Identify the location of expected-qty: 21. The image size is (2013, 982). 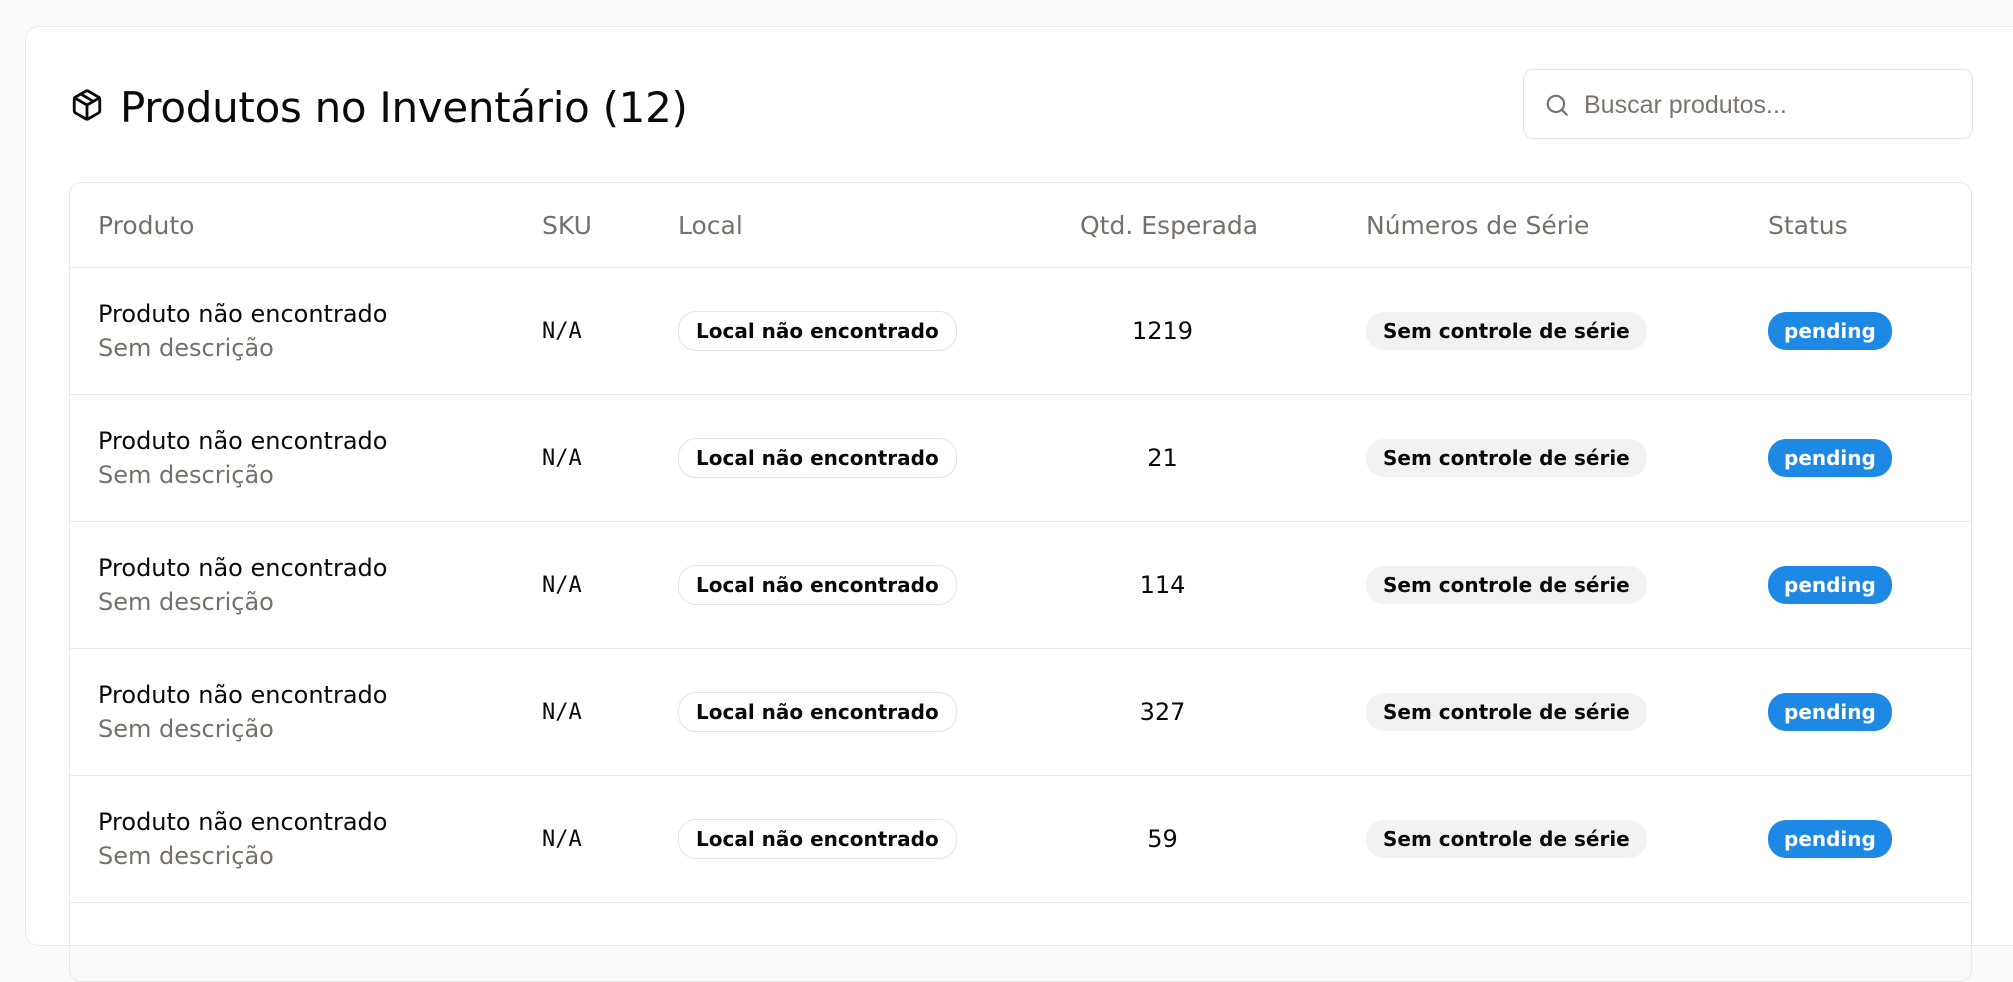
(1162, 458).